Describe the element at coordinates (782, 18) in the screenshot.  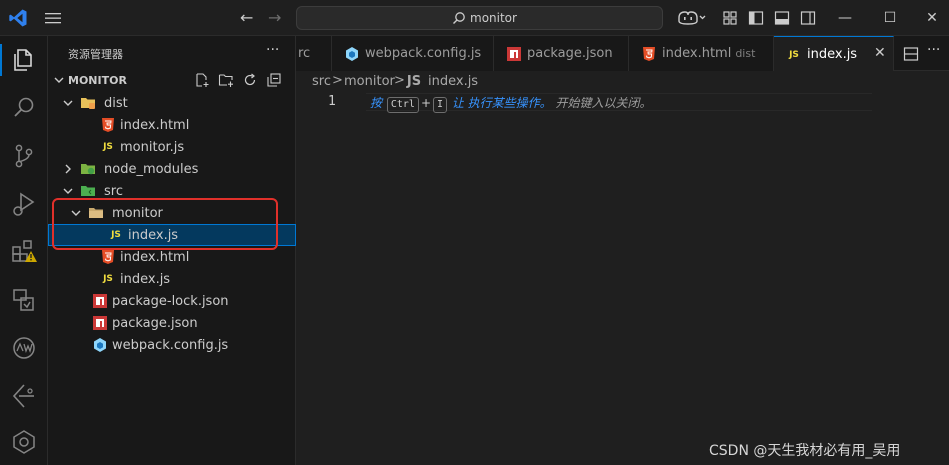
I see `toggle-panel-icon` at that location.